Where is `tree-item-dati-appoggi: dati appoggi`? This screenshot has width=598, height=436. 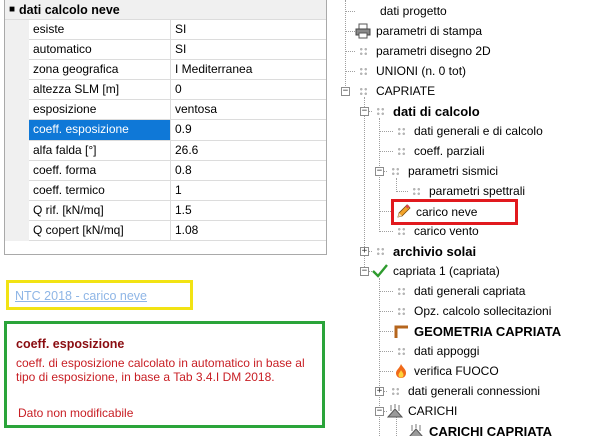
tree-item-dati-appoggi: dati appoggi is located at coordinates (436, 351).